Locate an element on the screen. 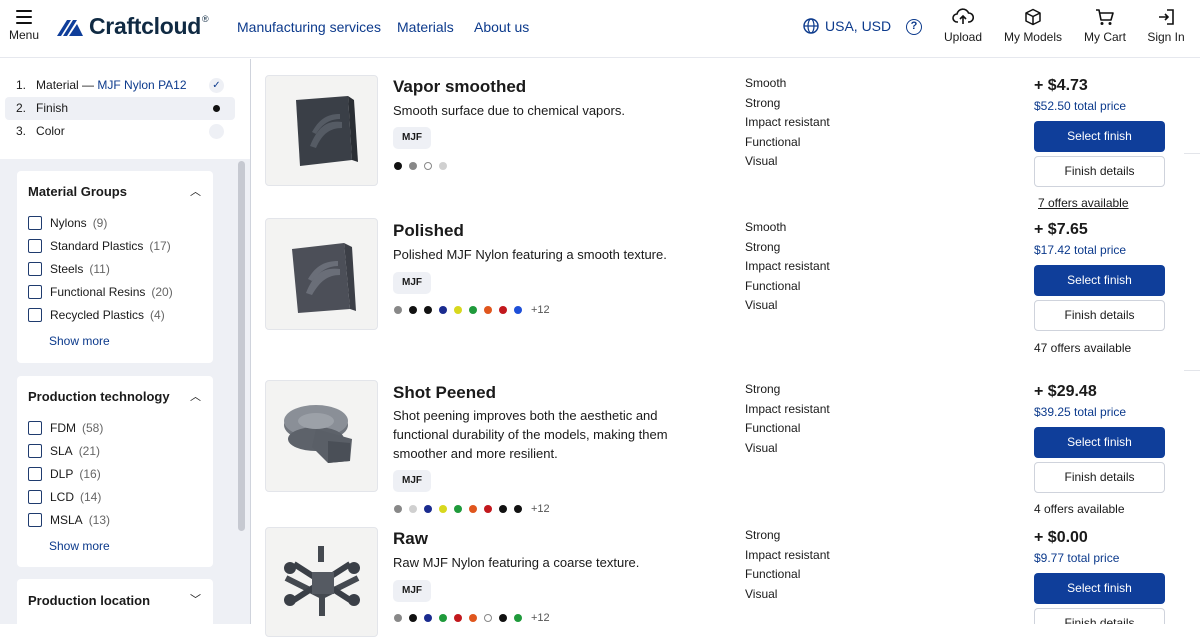 The height and width of the screenshot is (637, 1200). step-color: 3. Color is located at coordinates (120, 131).